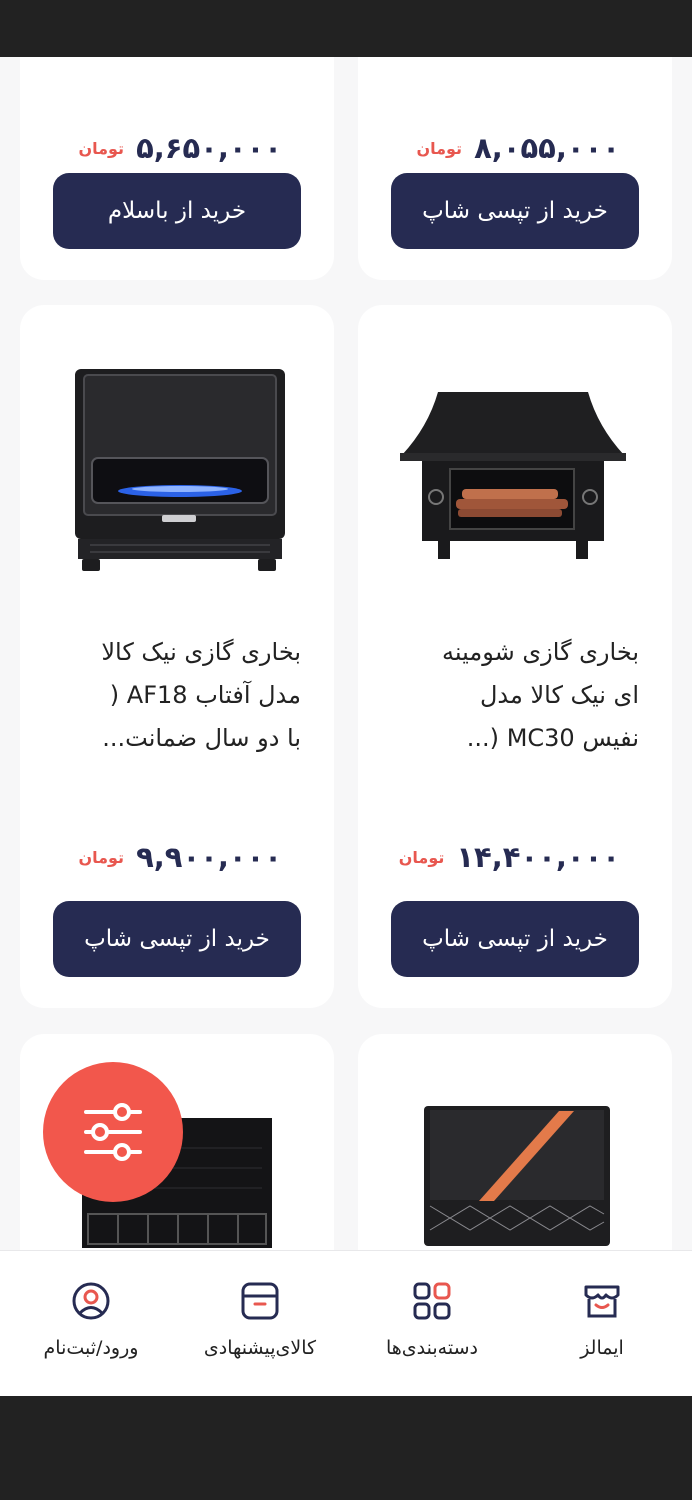 This screenshot has width=692, height=1500. Describe the element at coordinates (177, 211) in the screenshot. I see `buy-button: خرید از باسلام` at that location.